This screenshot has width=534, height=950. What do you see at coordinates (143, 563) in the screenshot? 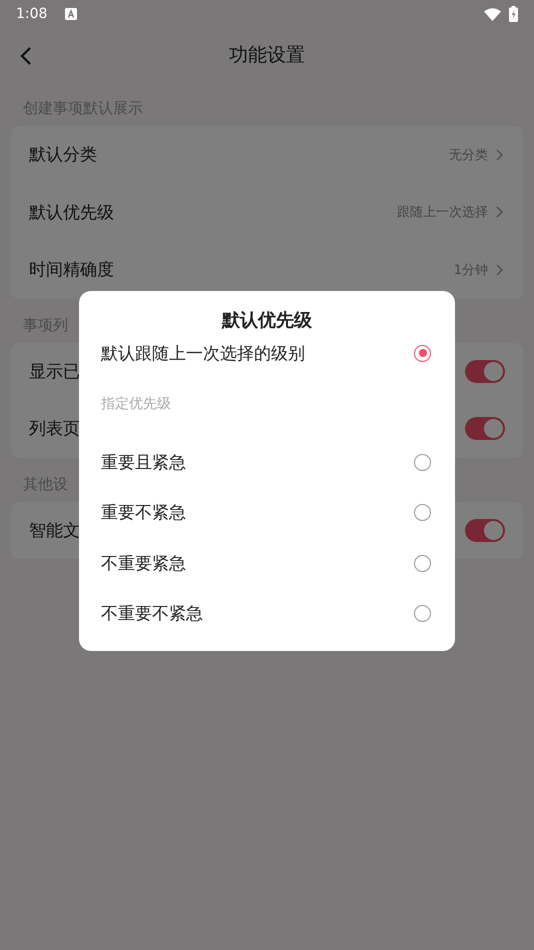
I see `option-label: 不重要紧急` at bounding box center [143, 563].